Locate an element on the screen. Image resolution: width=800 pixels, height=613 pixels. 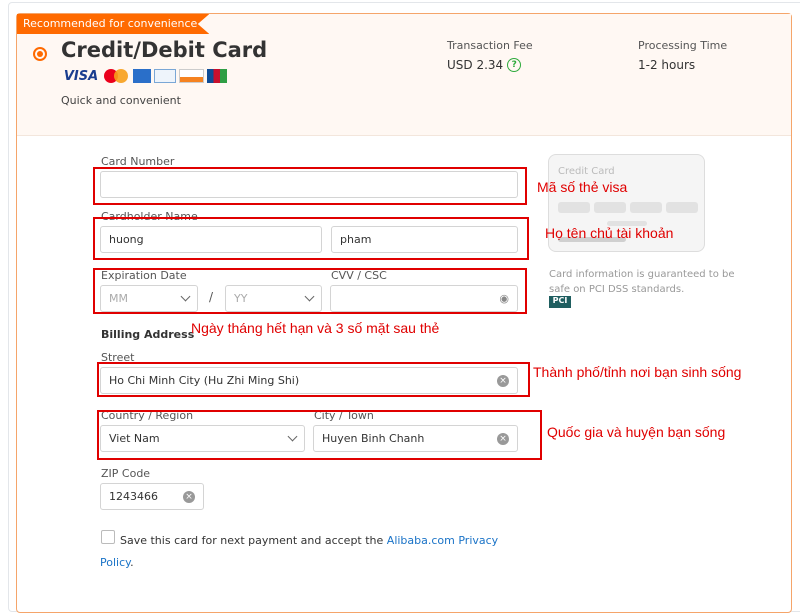
clear-icon: × is located at coordinates (189, 496).